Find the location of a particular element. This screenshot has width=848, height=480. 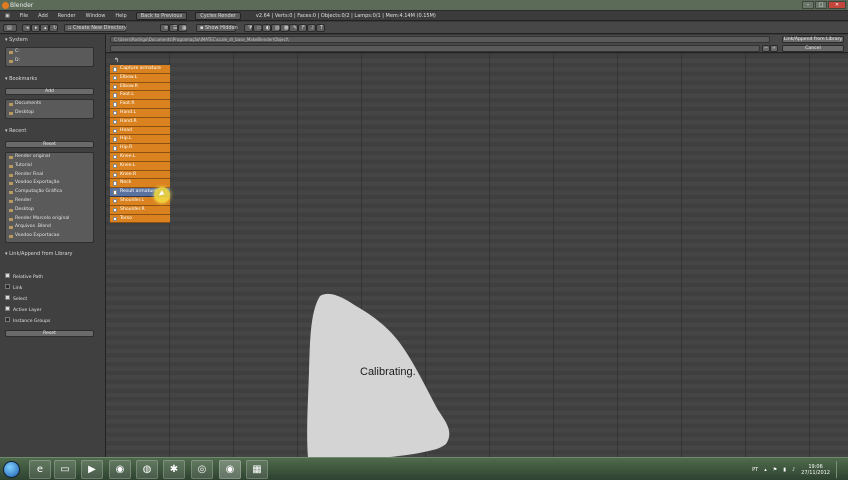

instance-groups-checkbox: Instance Groups is located at coordinates (27, 321).